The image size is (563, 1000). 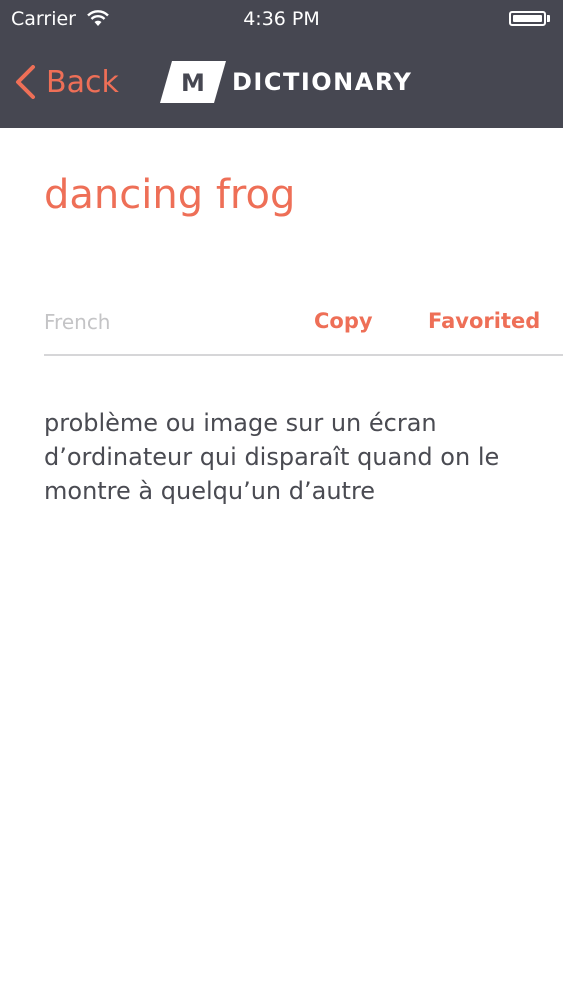 I want to click on back-button: Back, so click(x=66, y=82).